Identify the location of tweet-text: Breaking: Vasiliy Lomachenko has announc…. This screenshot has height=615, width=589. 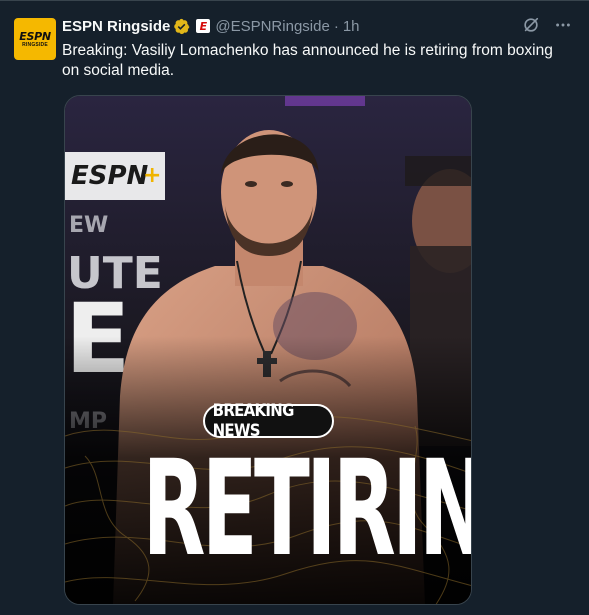
(307, 60).